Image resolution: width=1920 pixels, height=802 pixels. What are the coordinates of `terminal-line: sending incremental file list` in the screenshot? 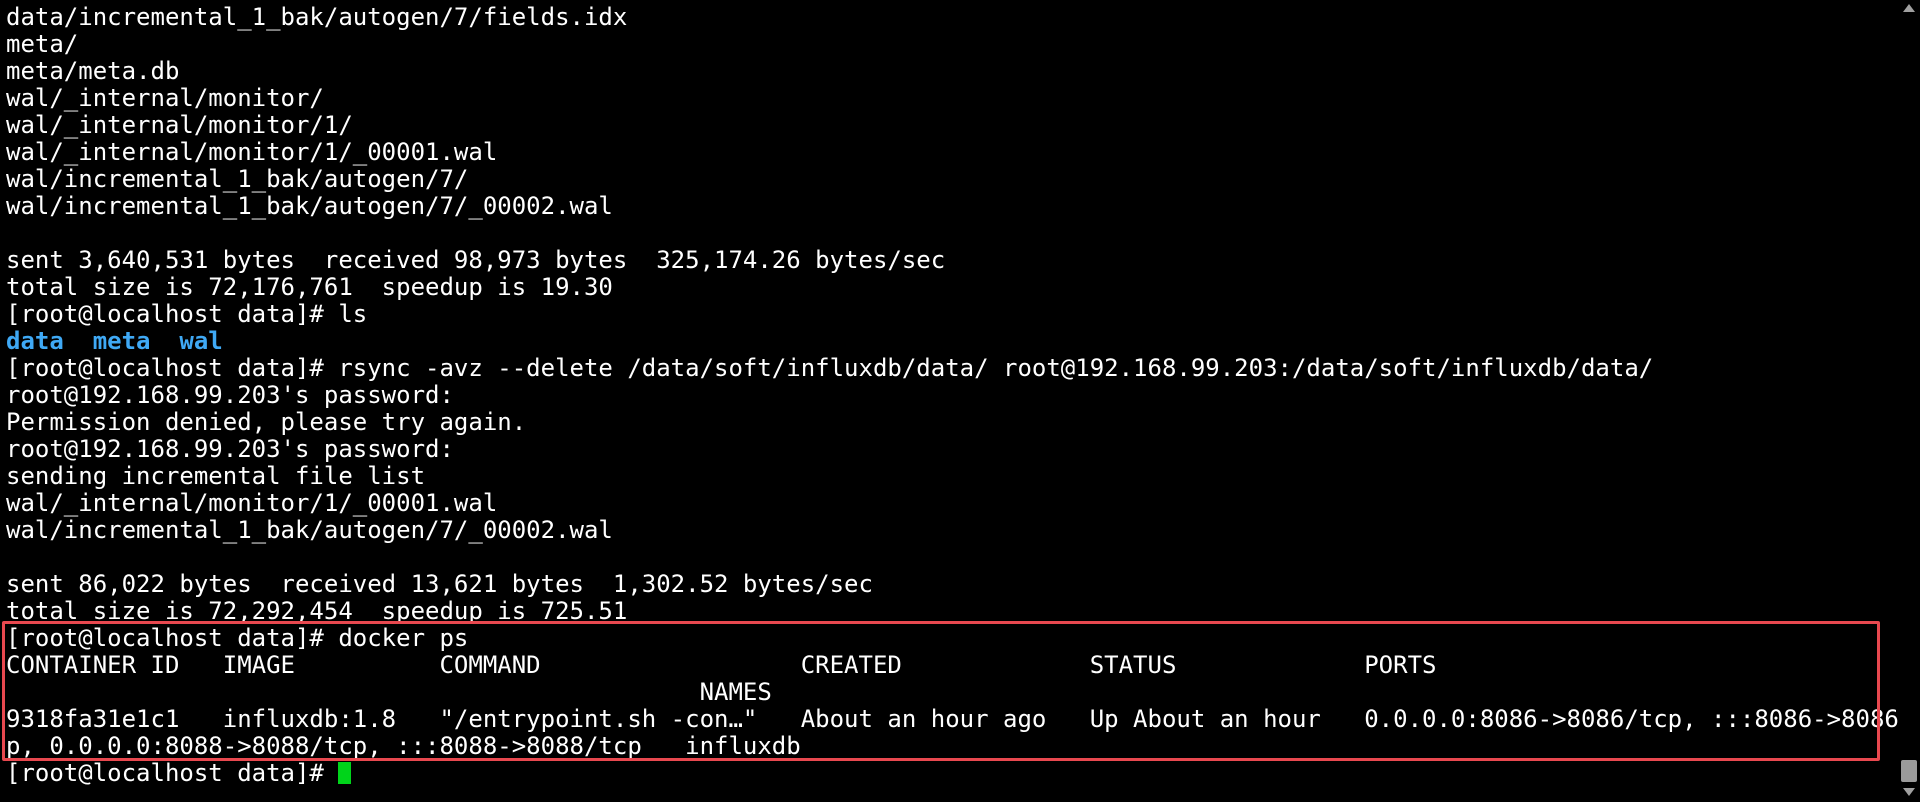 It's located at (216, 476).